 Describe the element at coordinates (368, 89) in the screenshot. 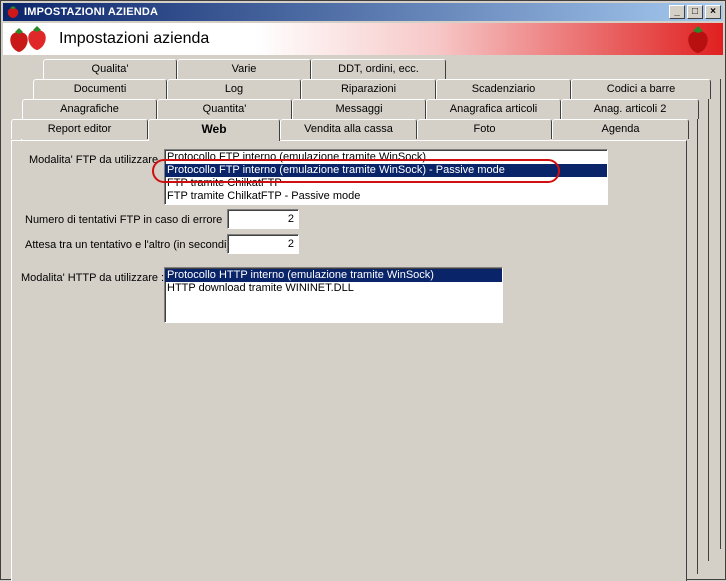

I see `tab-riparazioni: Riparazioni` at that location.